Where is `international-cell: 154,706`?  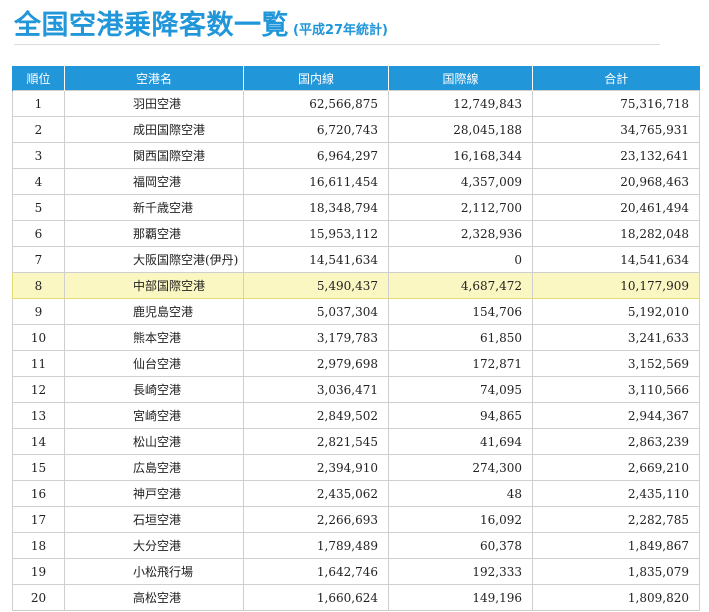 international-cell: 154,706 is located at coordinates (460, 311).